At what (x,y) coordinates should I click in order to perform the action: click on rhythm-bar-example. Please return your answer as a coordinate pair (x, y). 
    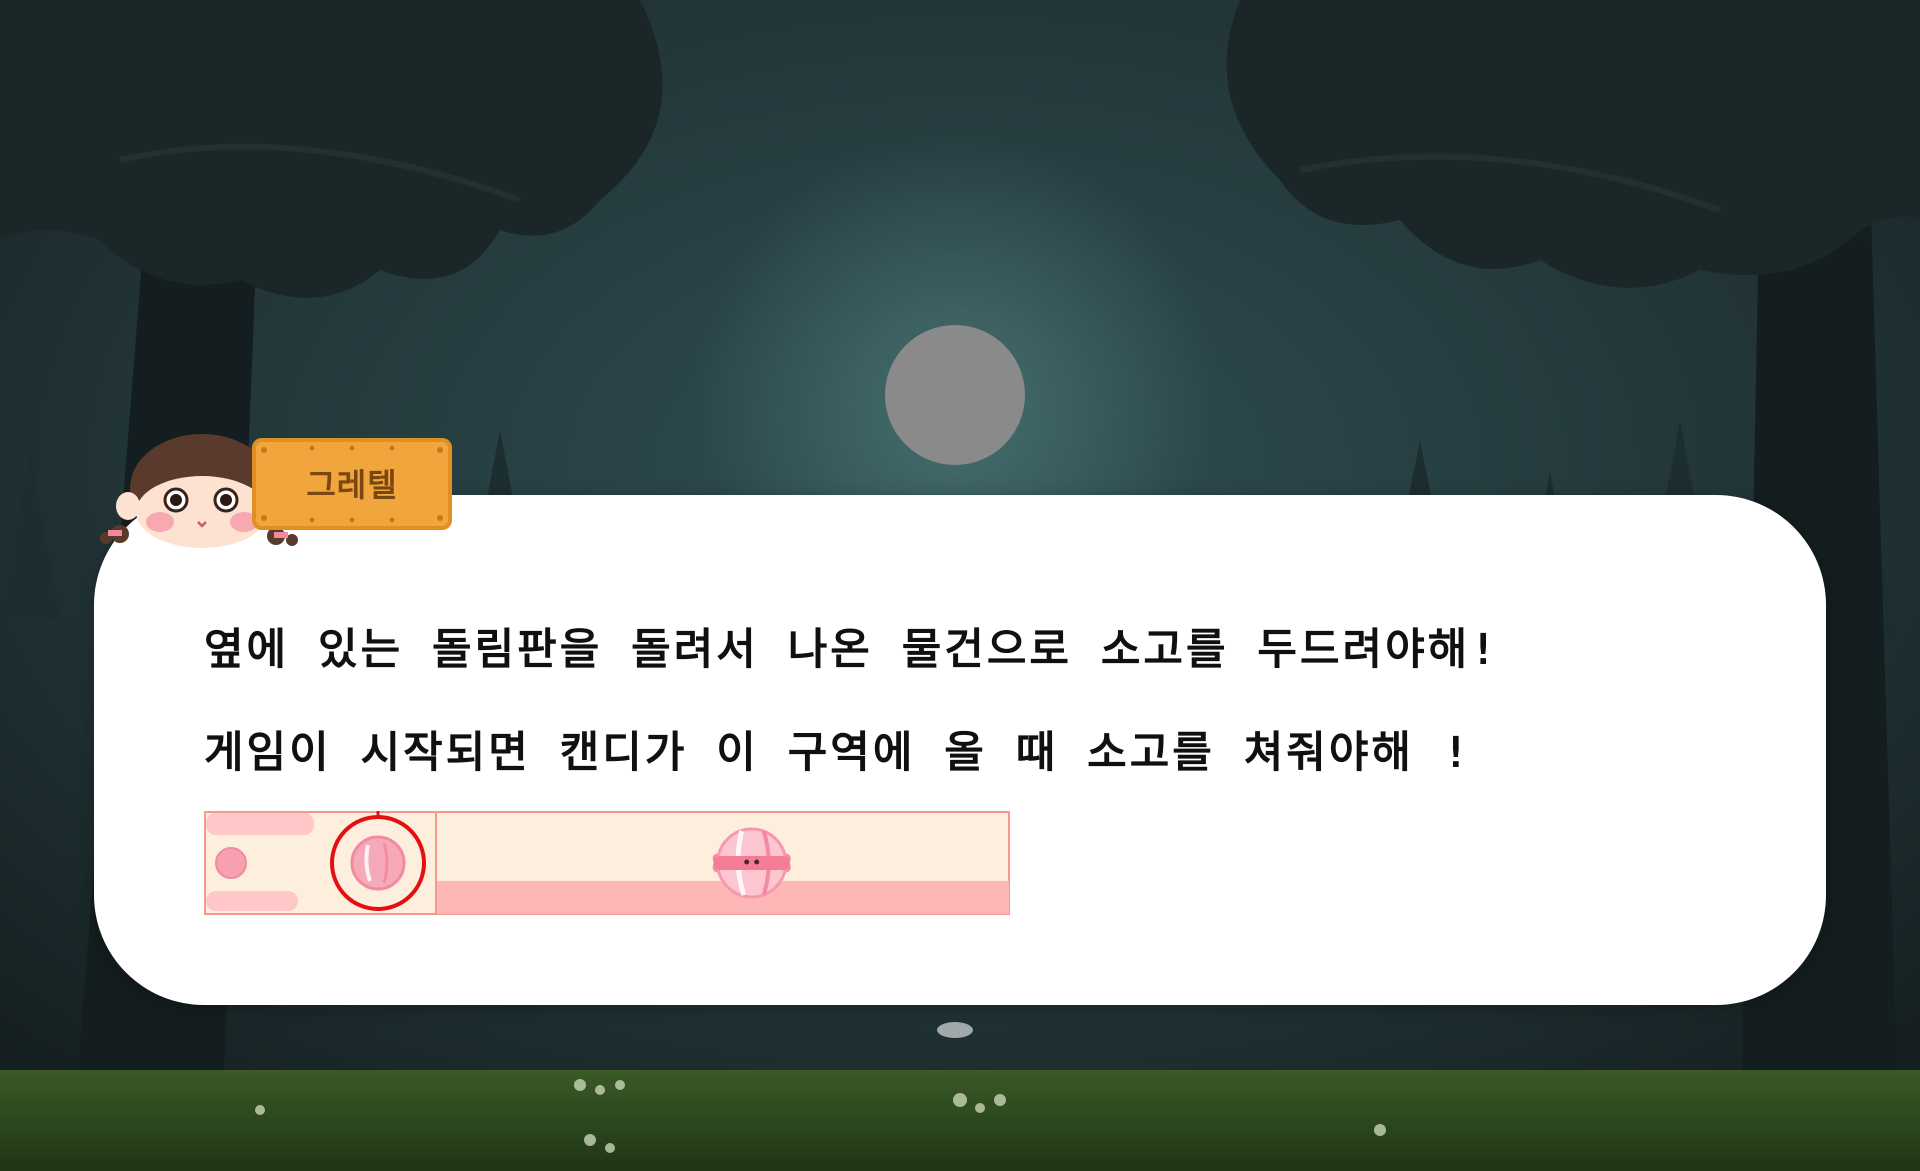
    Looking at the image, I should click on (607, 863).